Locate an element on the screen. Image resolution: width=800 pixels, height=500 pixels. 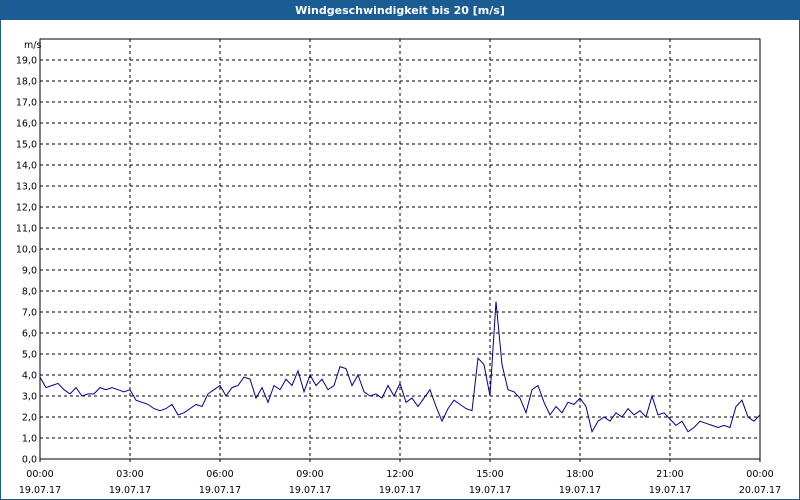
x-tick-time: 09:00 is located at coordinates (309, 474).